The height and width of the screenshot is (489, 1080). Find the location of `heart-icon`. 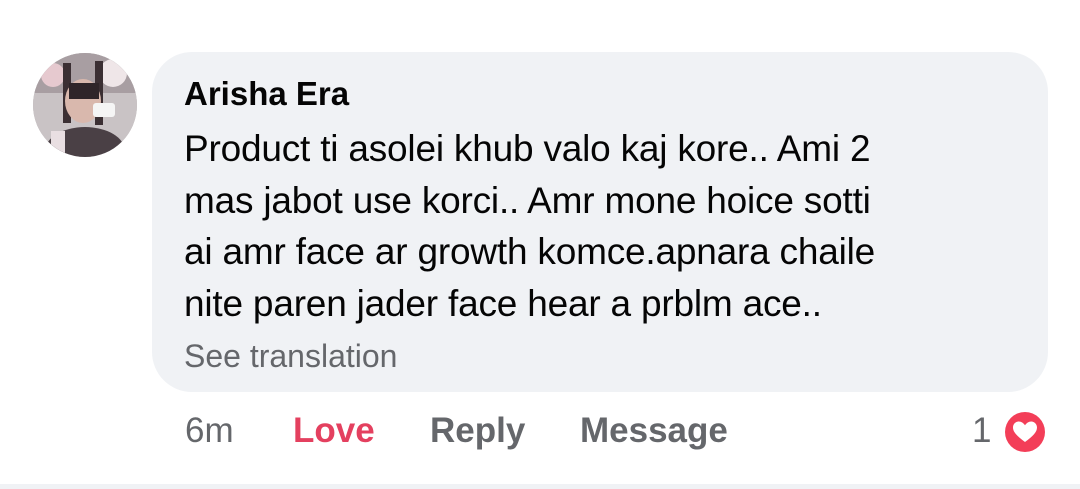

heart-icon is located at coordinates (1025, 431).